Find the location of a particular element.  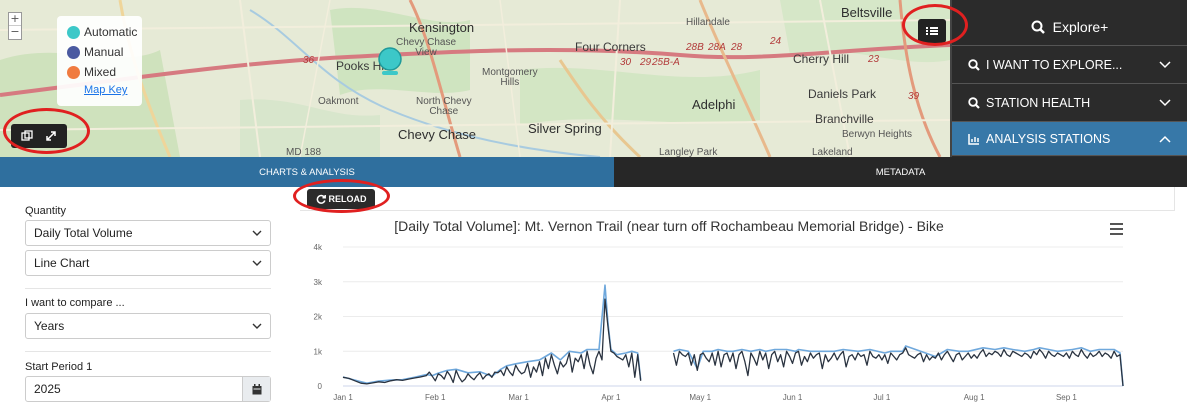

chart-type-select: Line Chart is located at coordinates (148, 263).